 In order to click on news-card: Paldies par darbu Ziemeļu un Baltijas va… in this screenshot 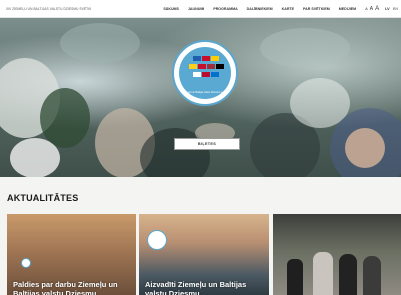, I will do `click(71, 254)`.